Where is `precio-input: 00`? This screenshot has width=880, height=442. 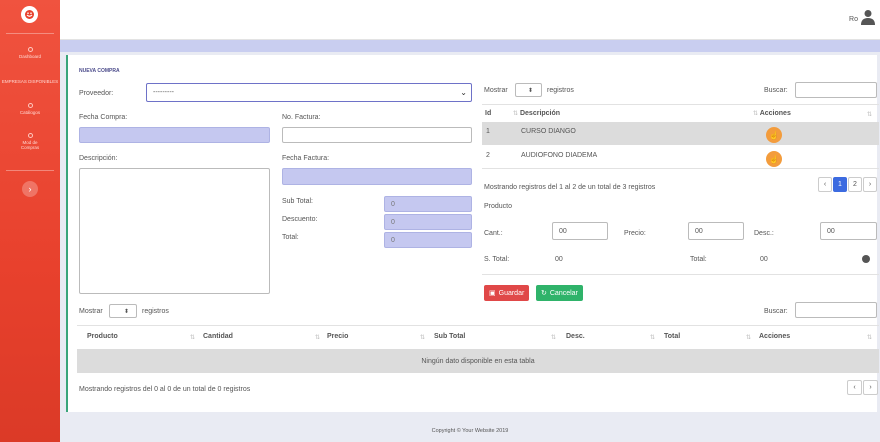 precio-input: 00 is located at coordinates (716, 231).